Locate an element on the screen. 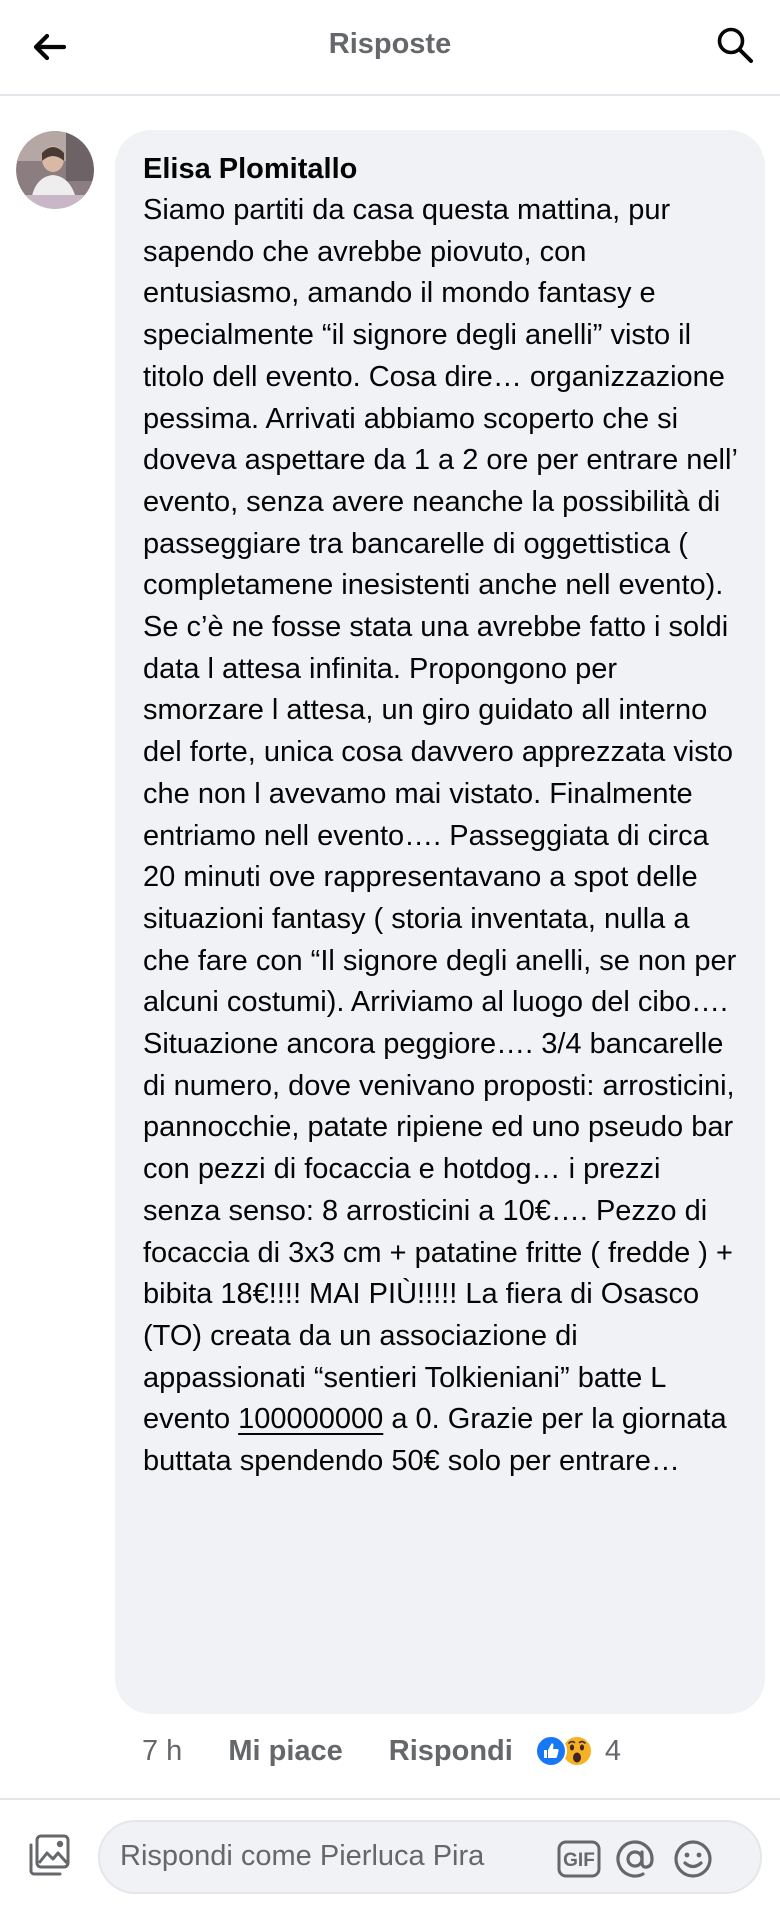 This screenshot has height=1912, width=780. reply-input-placeholder: Rispondi come Pierluca Pira is located at coordinates (302, 1856).